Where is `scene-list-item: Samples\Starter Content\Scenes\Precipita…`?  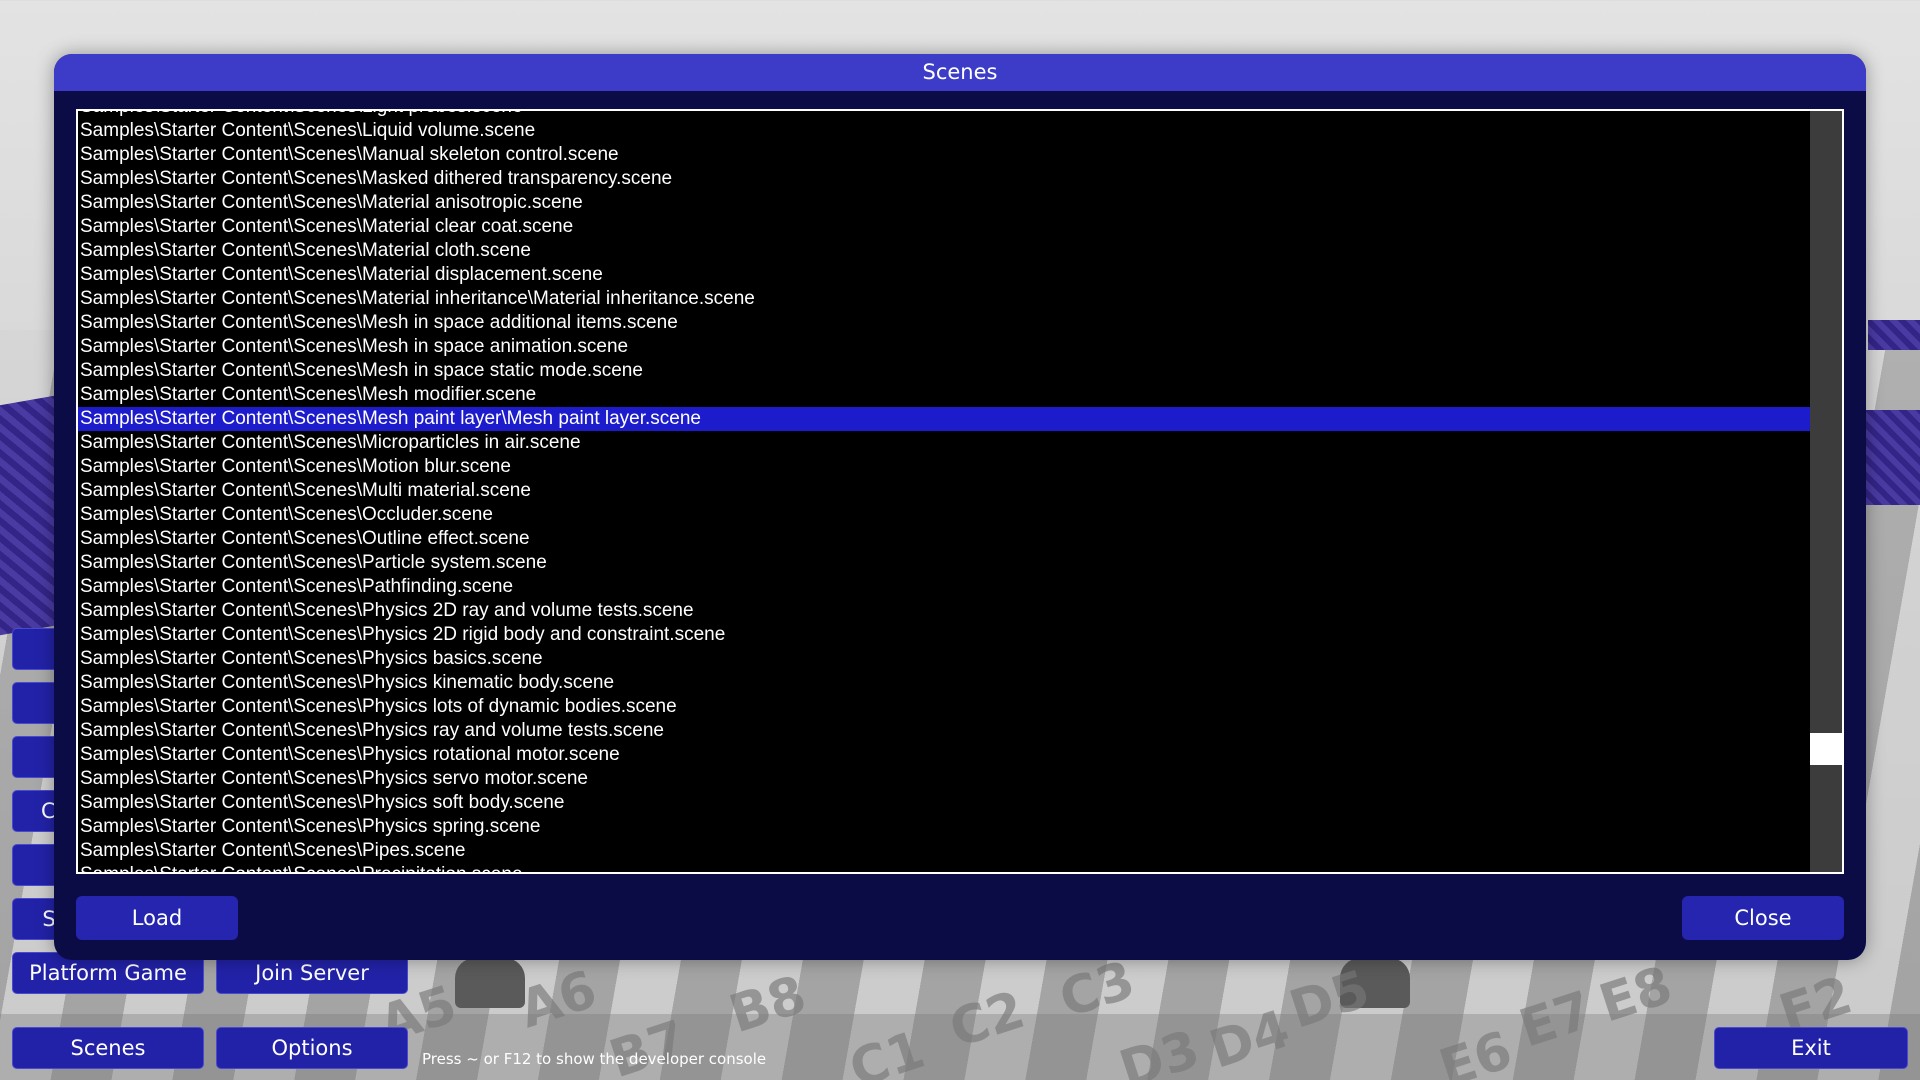 scene-list-item: Samples\Starter Content\Scenes\Precipita… is located at coordinates (944, 867).